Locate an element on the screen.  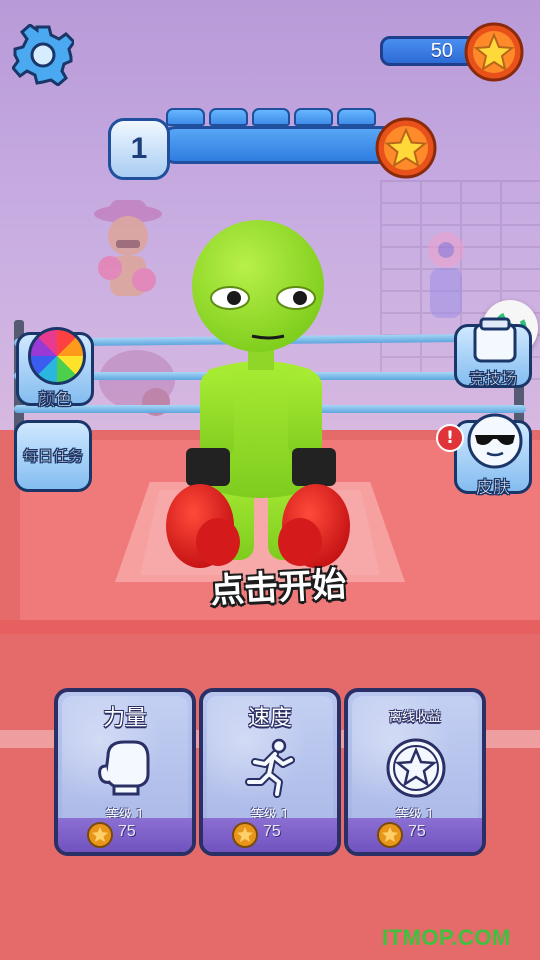
tap-to-start-text: 点击开始 is located at coordinates (278, 584).